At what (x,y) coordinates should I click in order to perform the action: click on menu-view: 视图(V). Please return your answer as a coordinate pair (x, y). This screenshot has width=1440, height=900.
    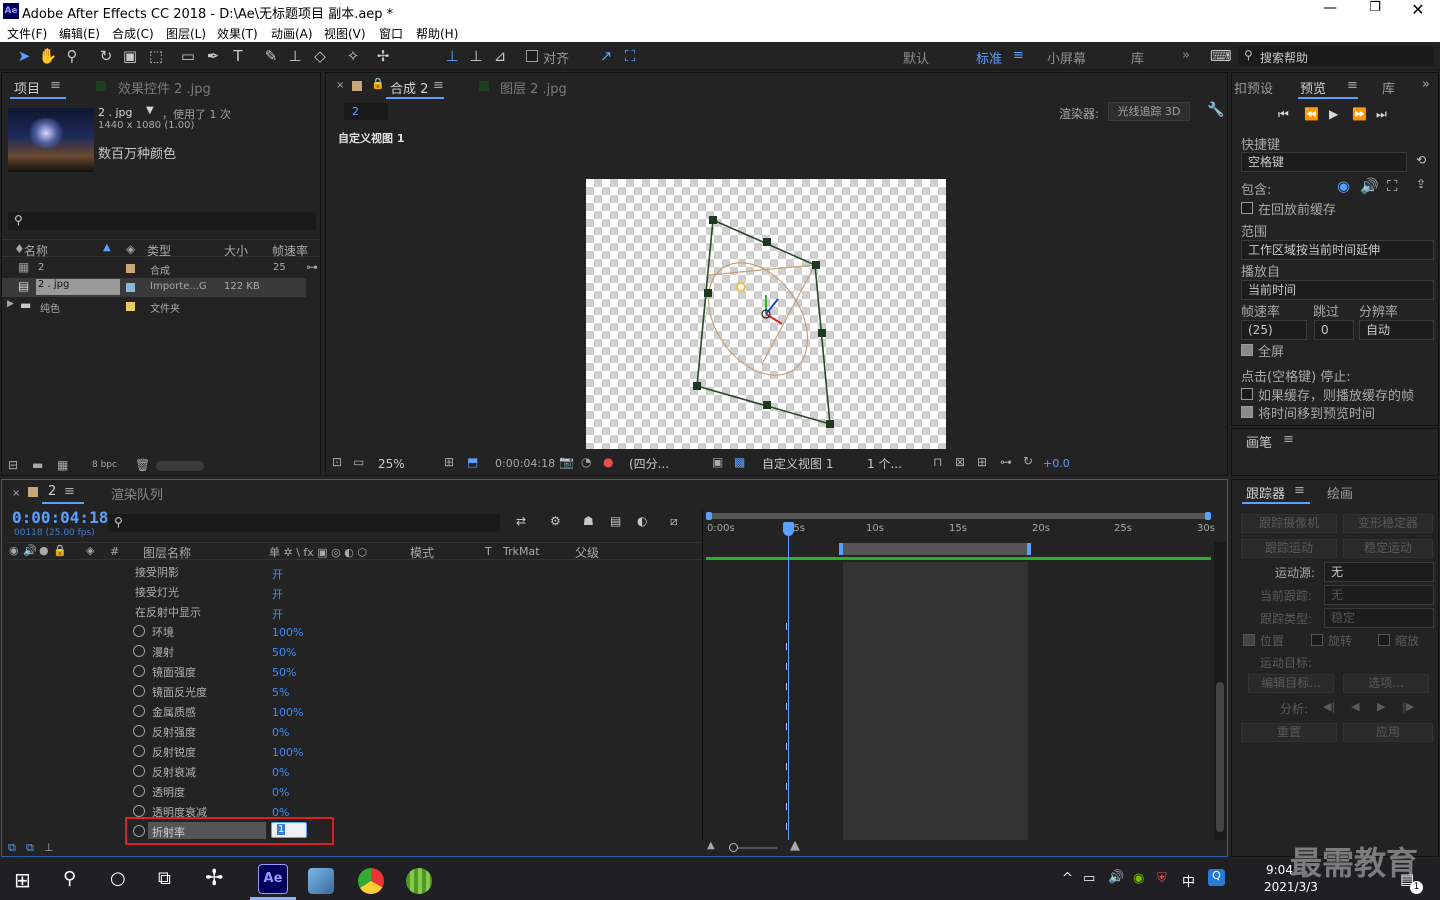
    Looking at the image, I should click on (345, 33).